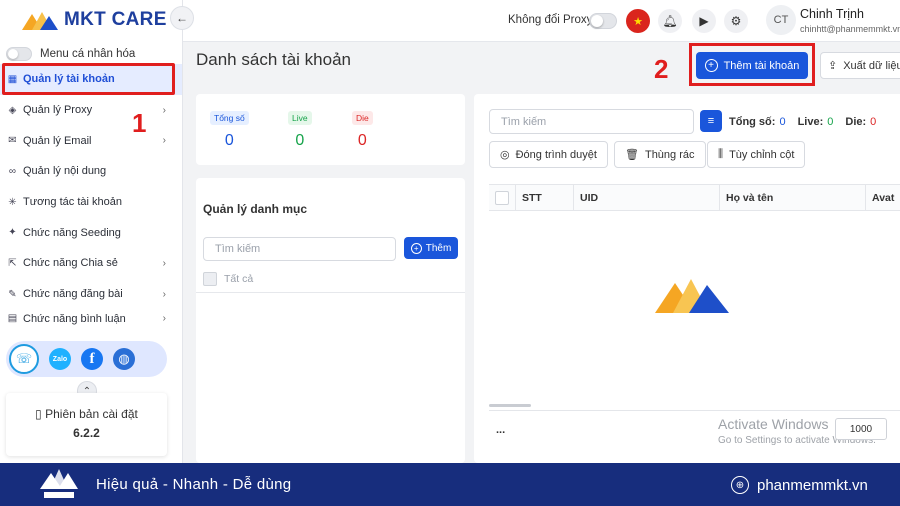 The height and width of the screenshot is (506, 900). I want to click on filter-icon: ≡, so click(711, 121).